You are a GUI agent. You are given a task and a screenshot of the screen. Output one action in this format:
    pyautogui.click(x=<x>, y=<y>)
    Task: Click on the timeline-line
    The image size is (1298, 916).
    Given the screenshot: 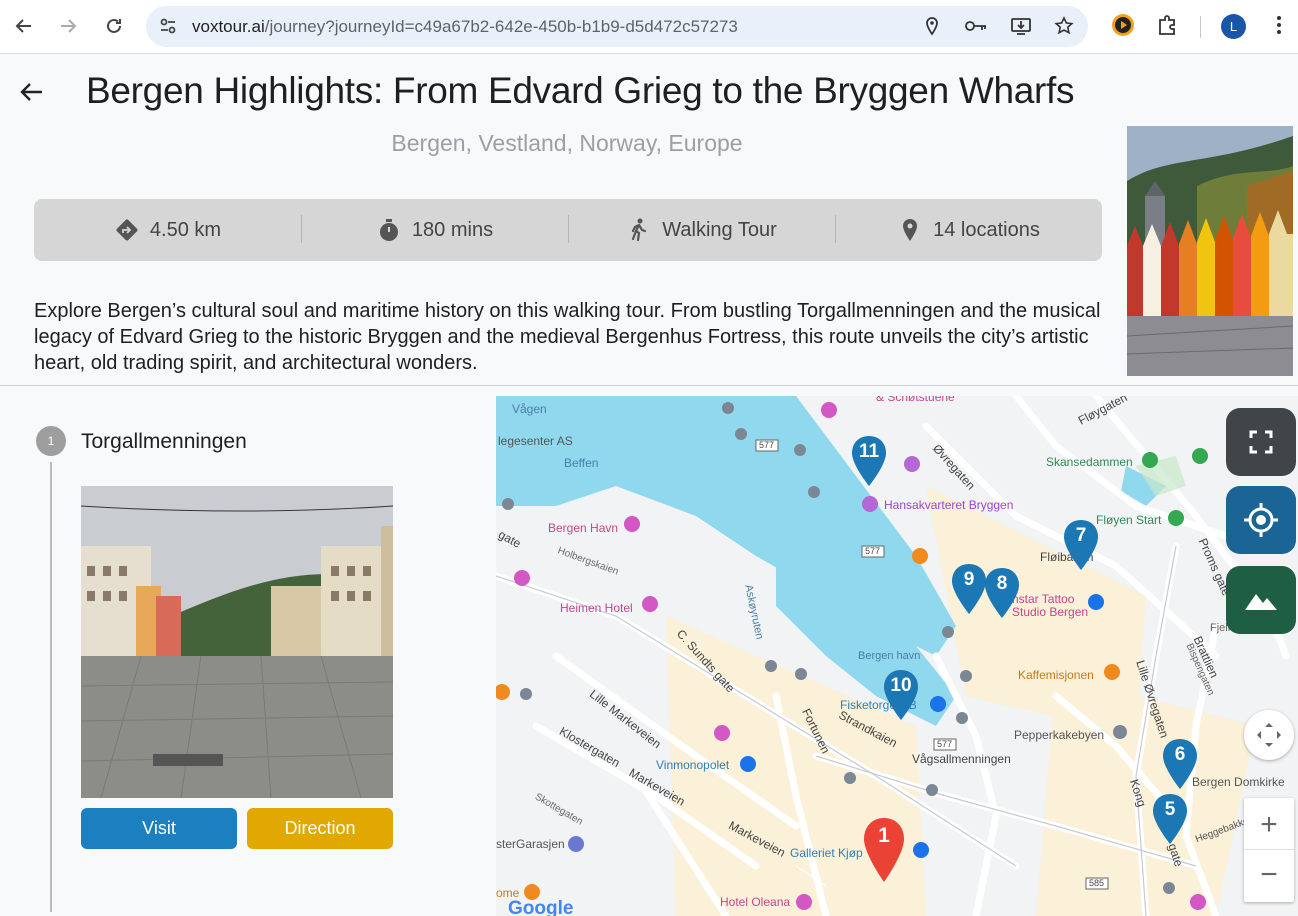 What is the action you would take?
    pyautogui.click(x=51, y=687)
    